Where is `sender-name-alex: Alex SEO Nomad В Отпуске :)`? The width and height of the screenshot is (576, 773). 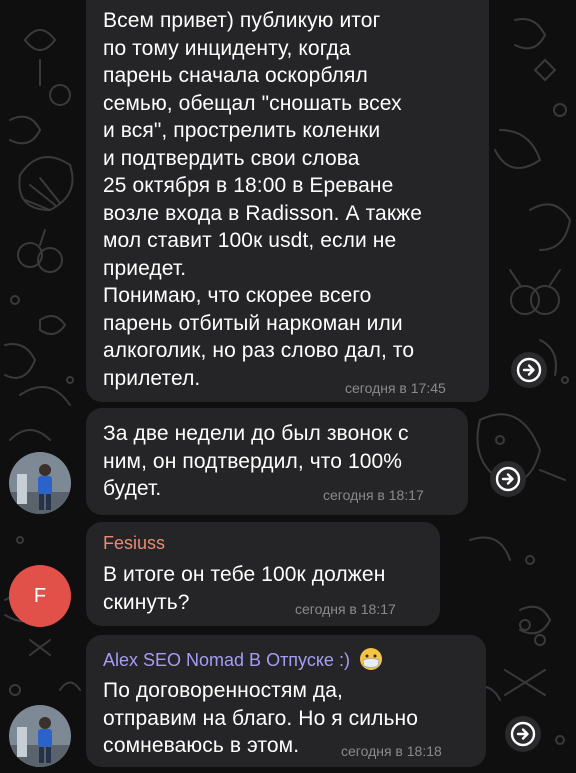
sender-name-alex: Alex SEO Nomad В Отпуске :) is located at coordinates (243, 659).